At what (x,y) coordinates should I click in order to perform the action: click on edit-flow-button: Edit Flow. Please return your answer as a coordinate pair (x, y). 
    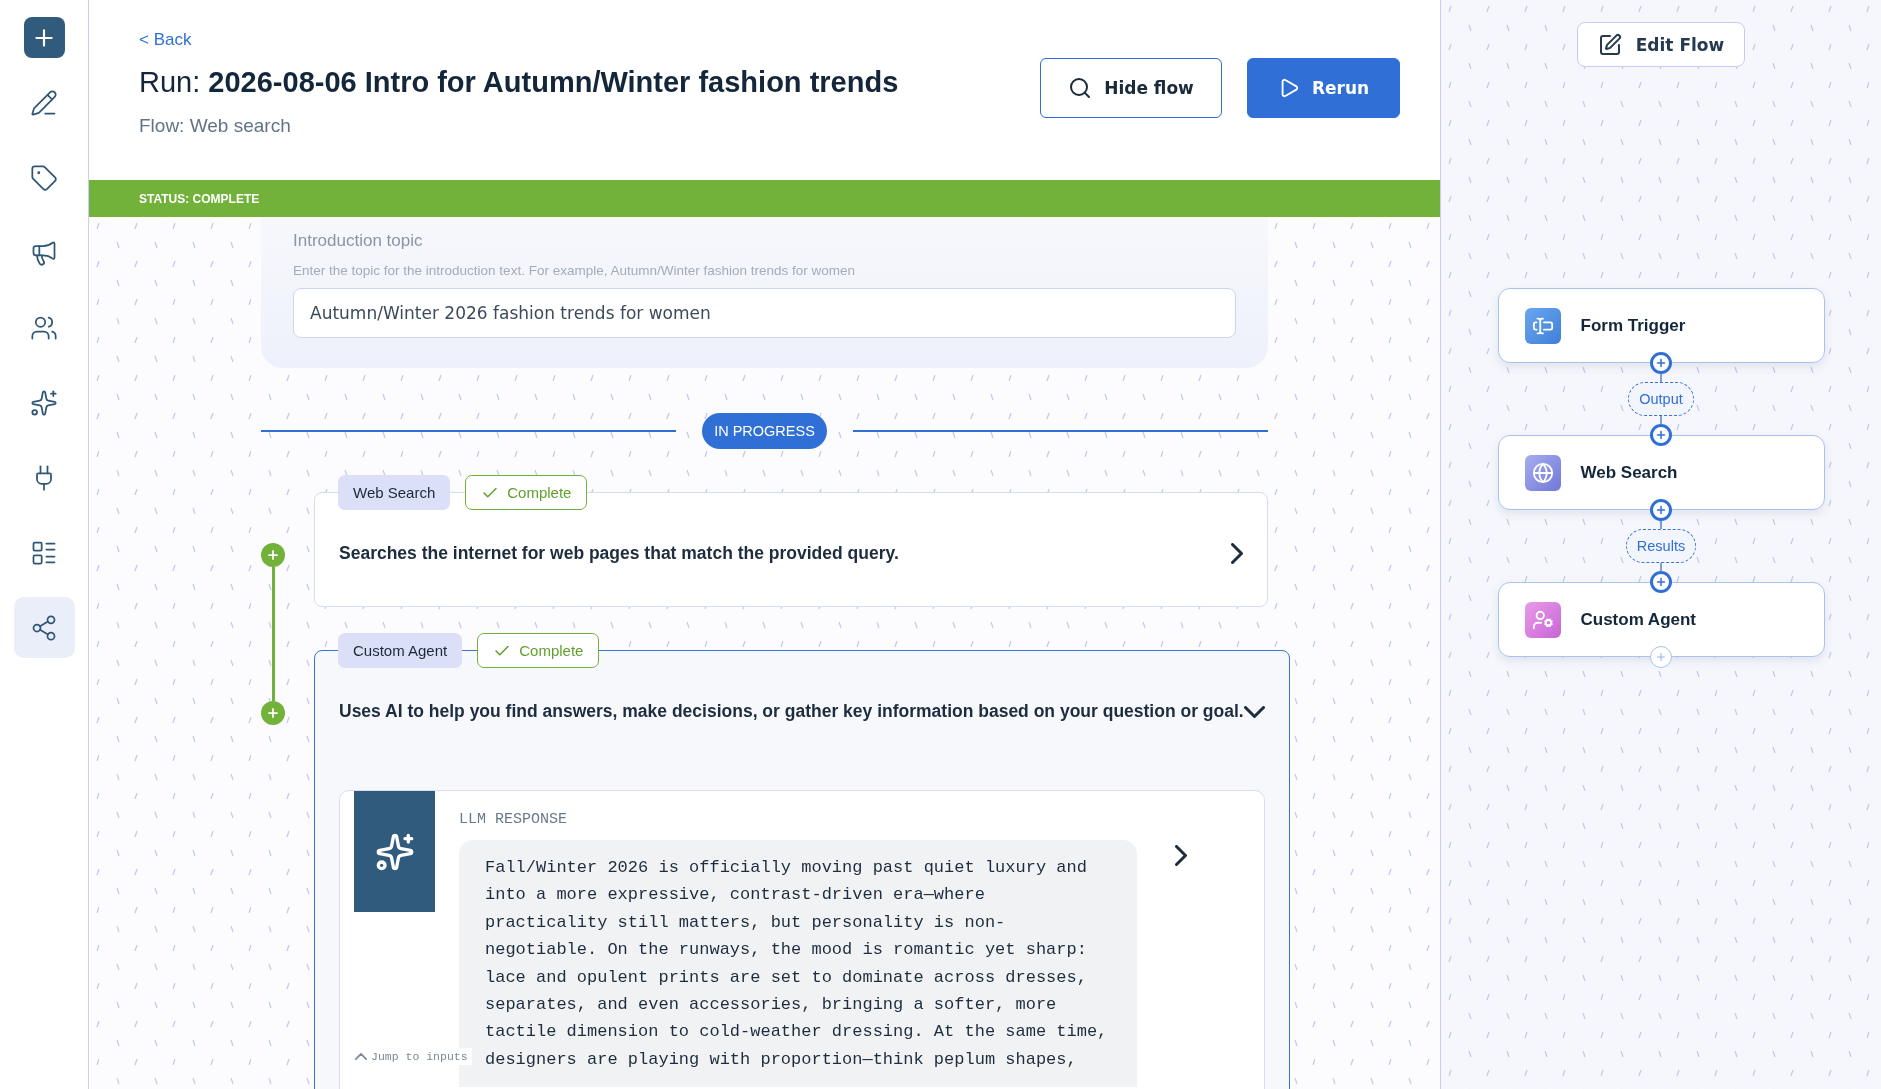
    Looking at the image, I should click on (1661, 44).